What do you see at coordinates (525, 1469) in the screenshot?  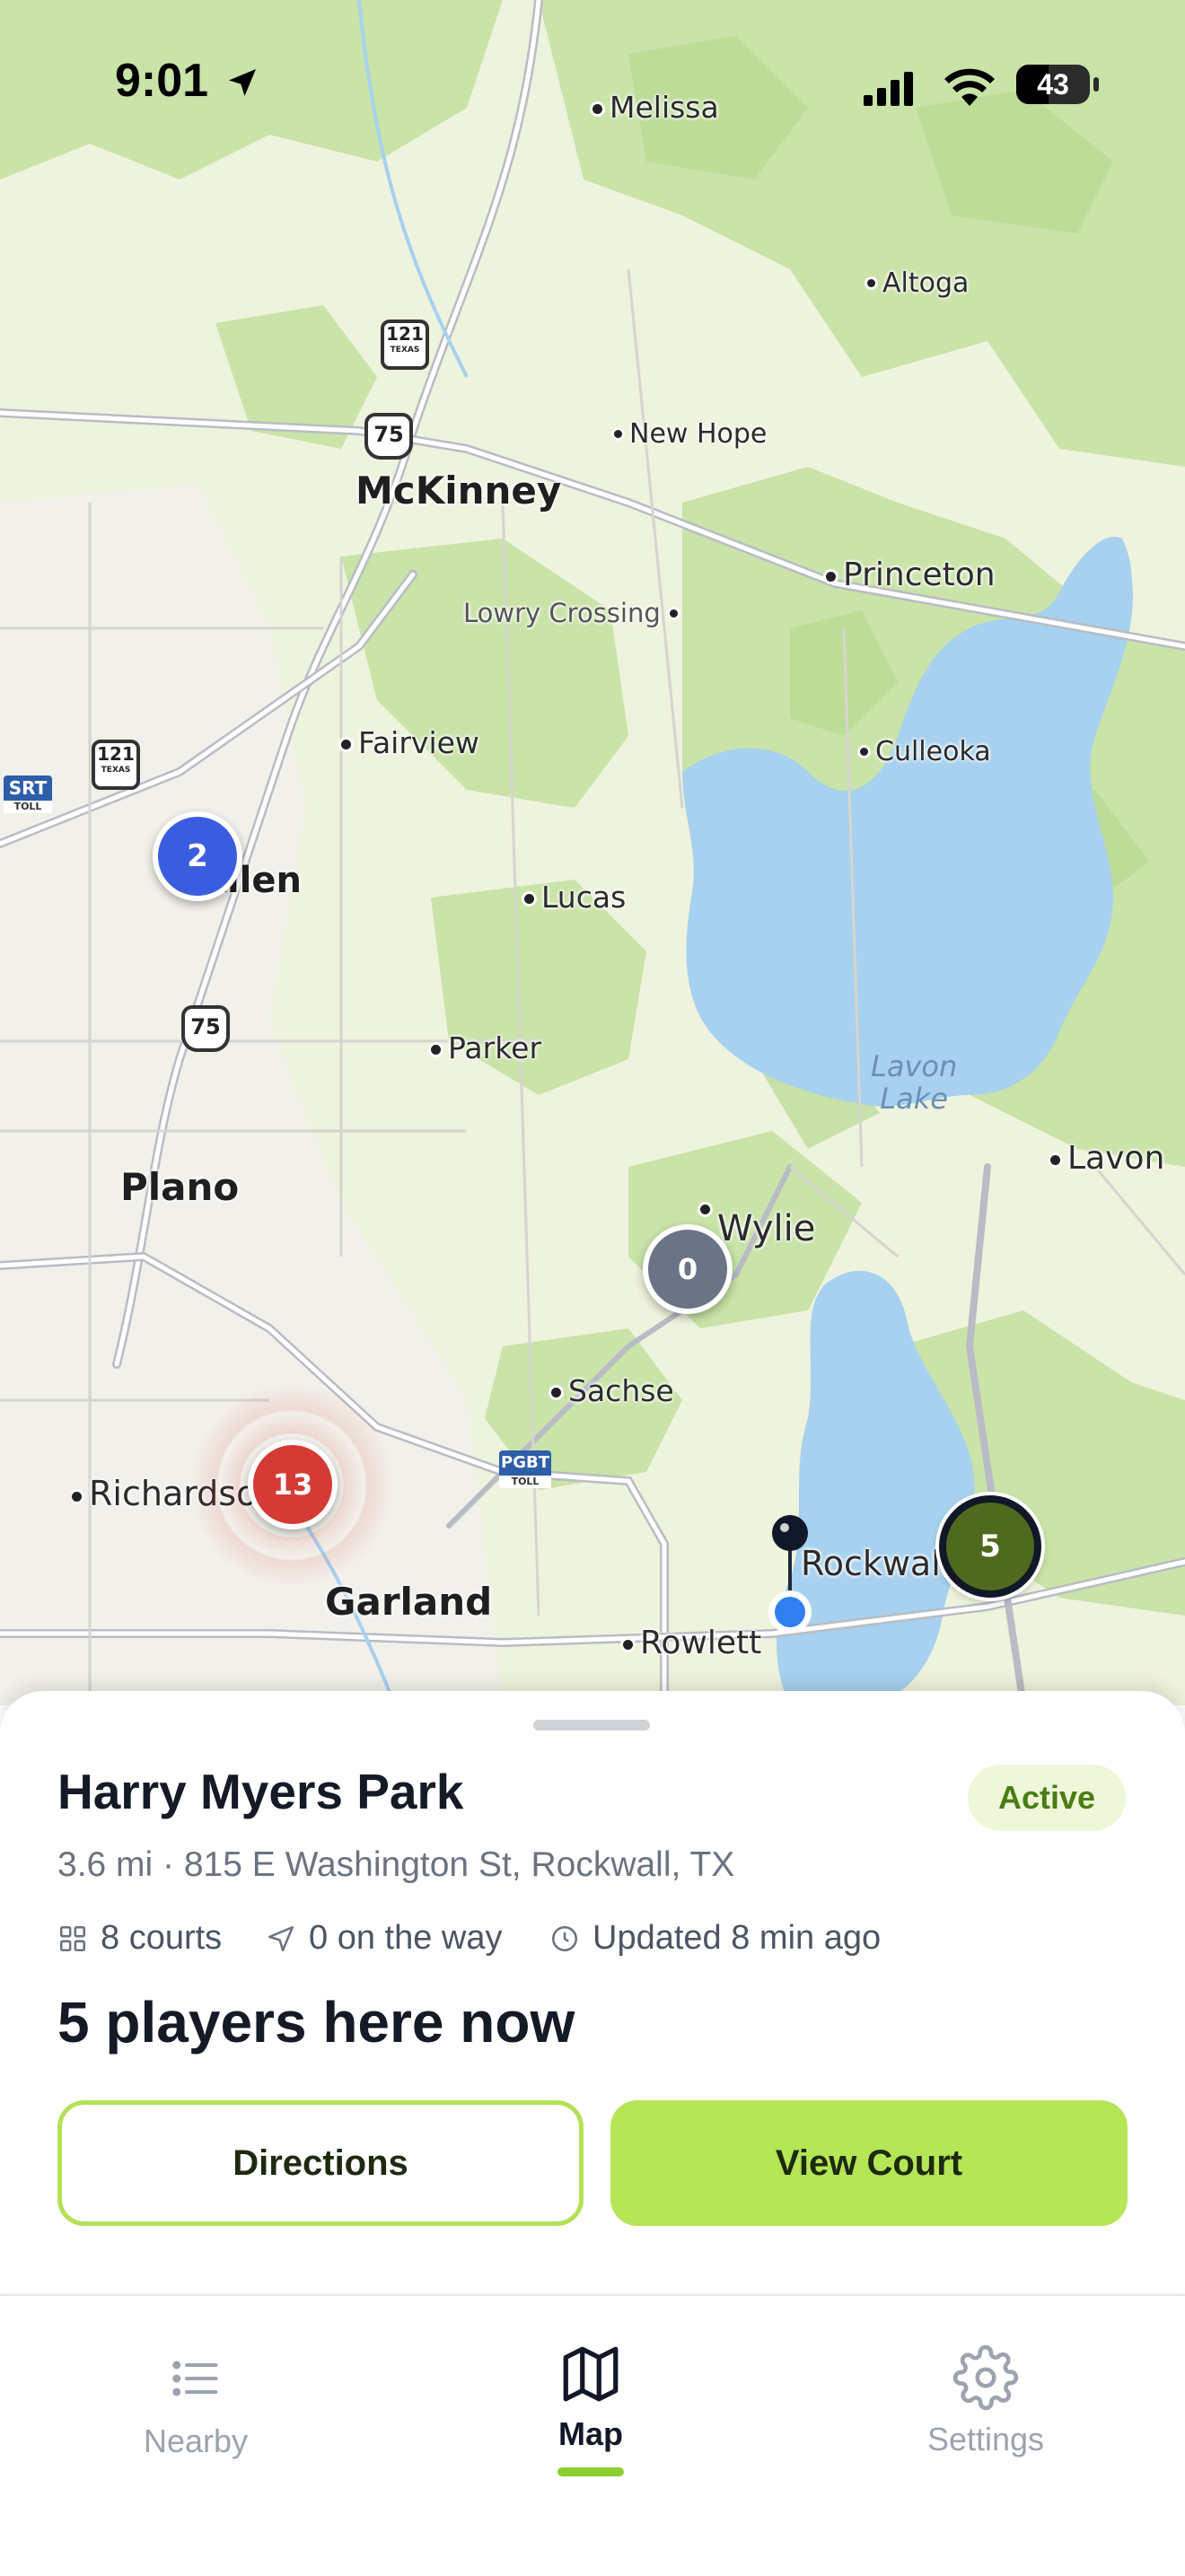 I see `pgbt-toll-shield: PGBT TOLL` at bounding box center [525, 1469].